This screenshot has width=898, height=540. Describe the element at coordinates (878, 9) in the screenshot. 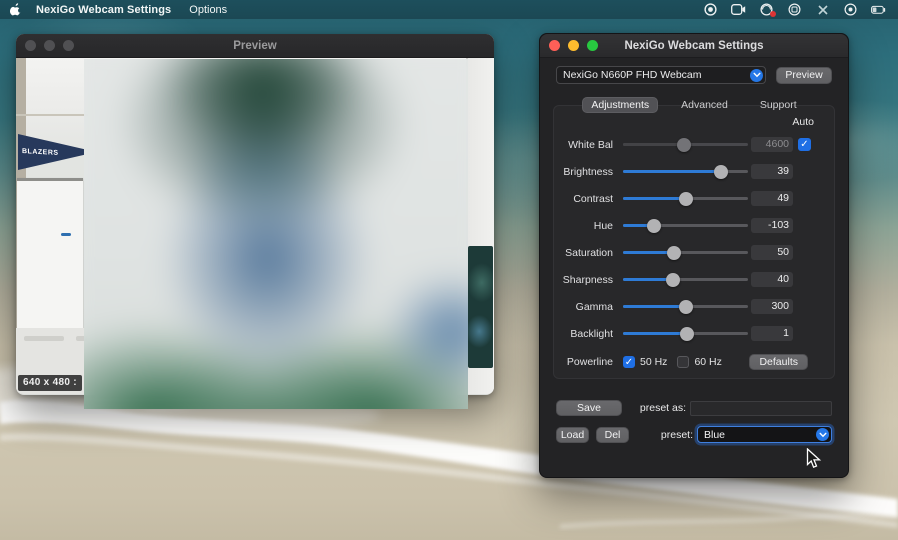

I see `battery-icon` at that location.